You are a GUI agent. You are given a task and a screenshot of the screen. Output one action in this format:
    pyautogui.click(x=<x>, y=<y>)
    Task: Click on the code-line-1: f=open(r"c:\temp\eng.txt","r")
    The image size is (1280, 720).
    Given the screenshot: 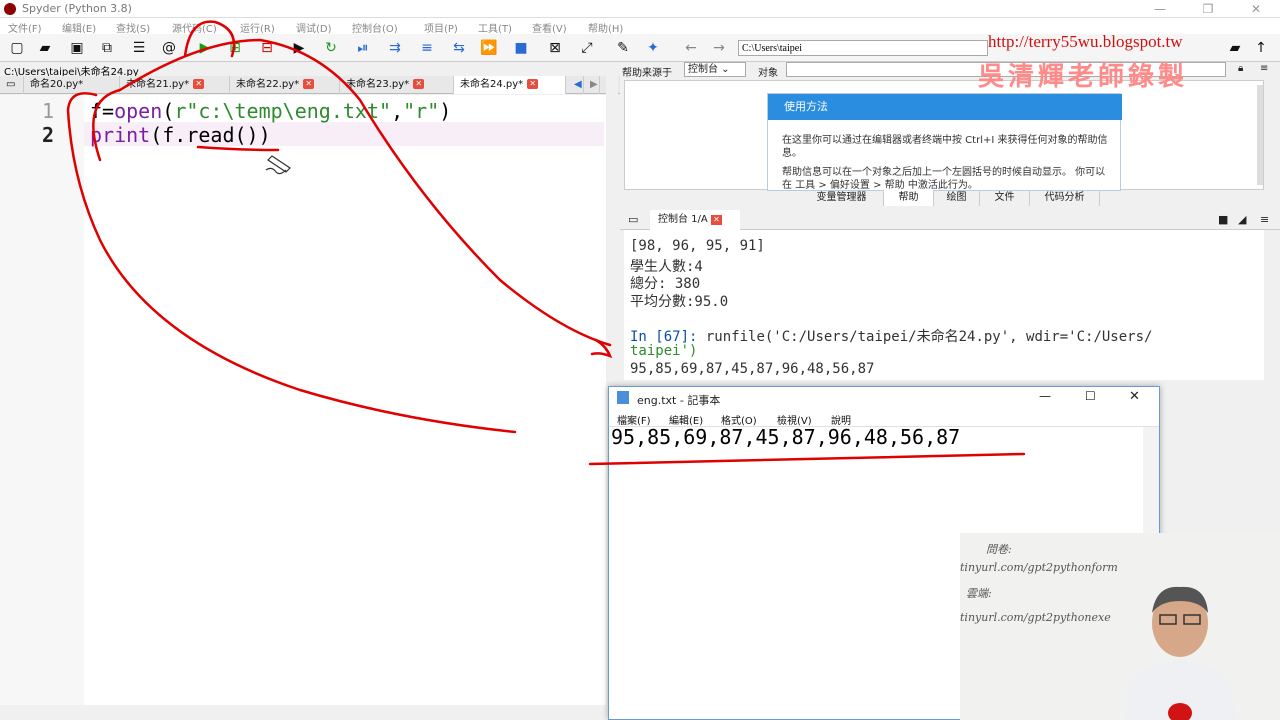 What is the action you would take?
    pyautogui.click(x=270, y=111)
    